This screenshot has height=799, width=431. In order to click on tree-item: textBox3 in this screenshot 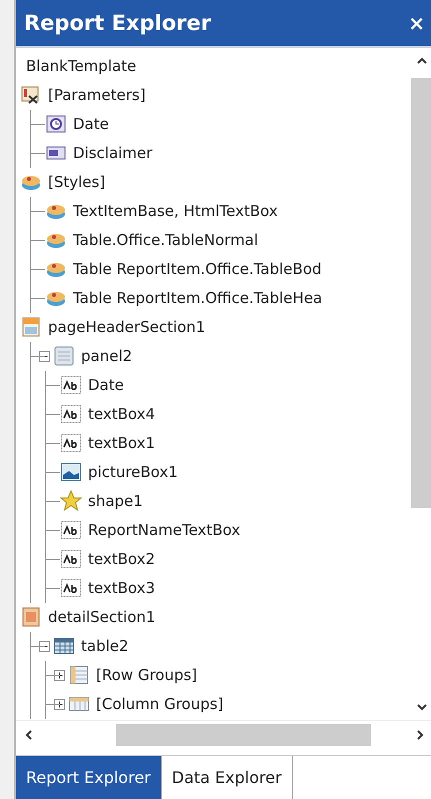, I will do `click(122, 588)`.